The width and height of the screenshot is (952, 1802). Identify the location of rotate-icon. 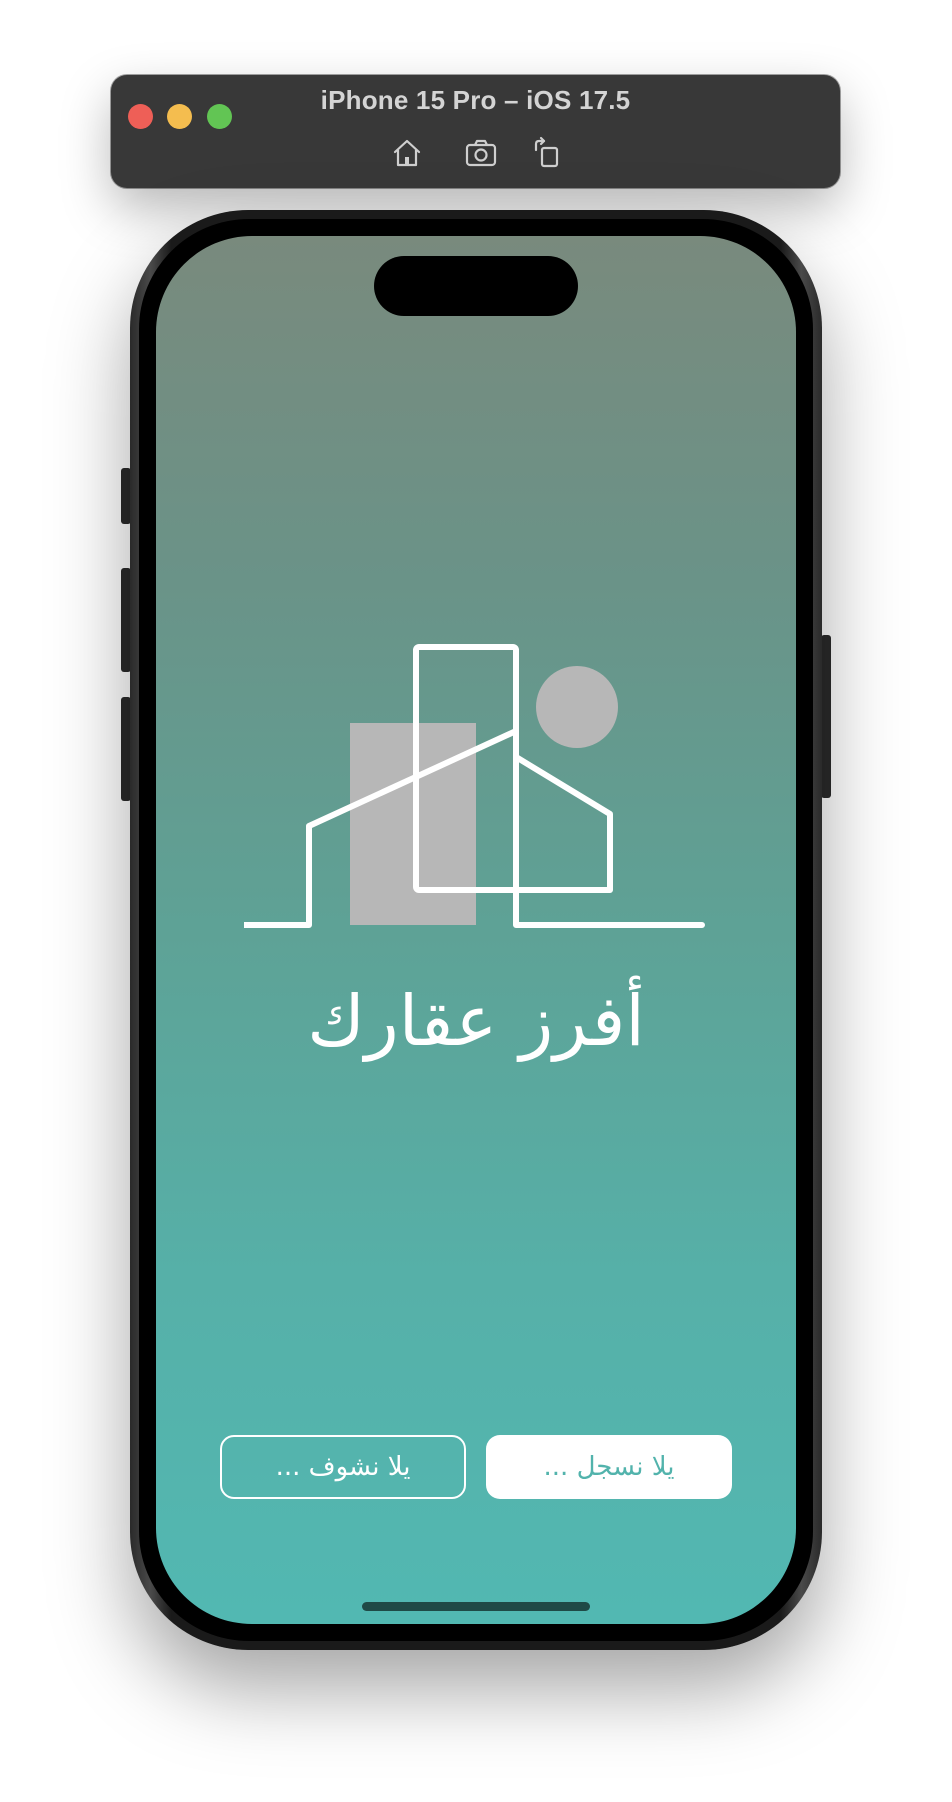
(546, 152).